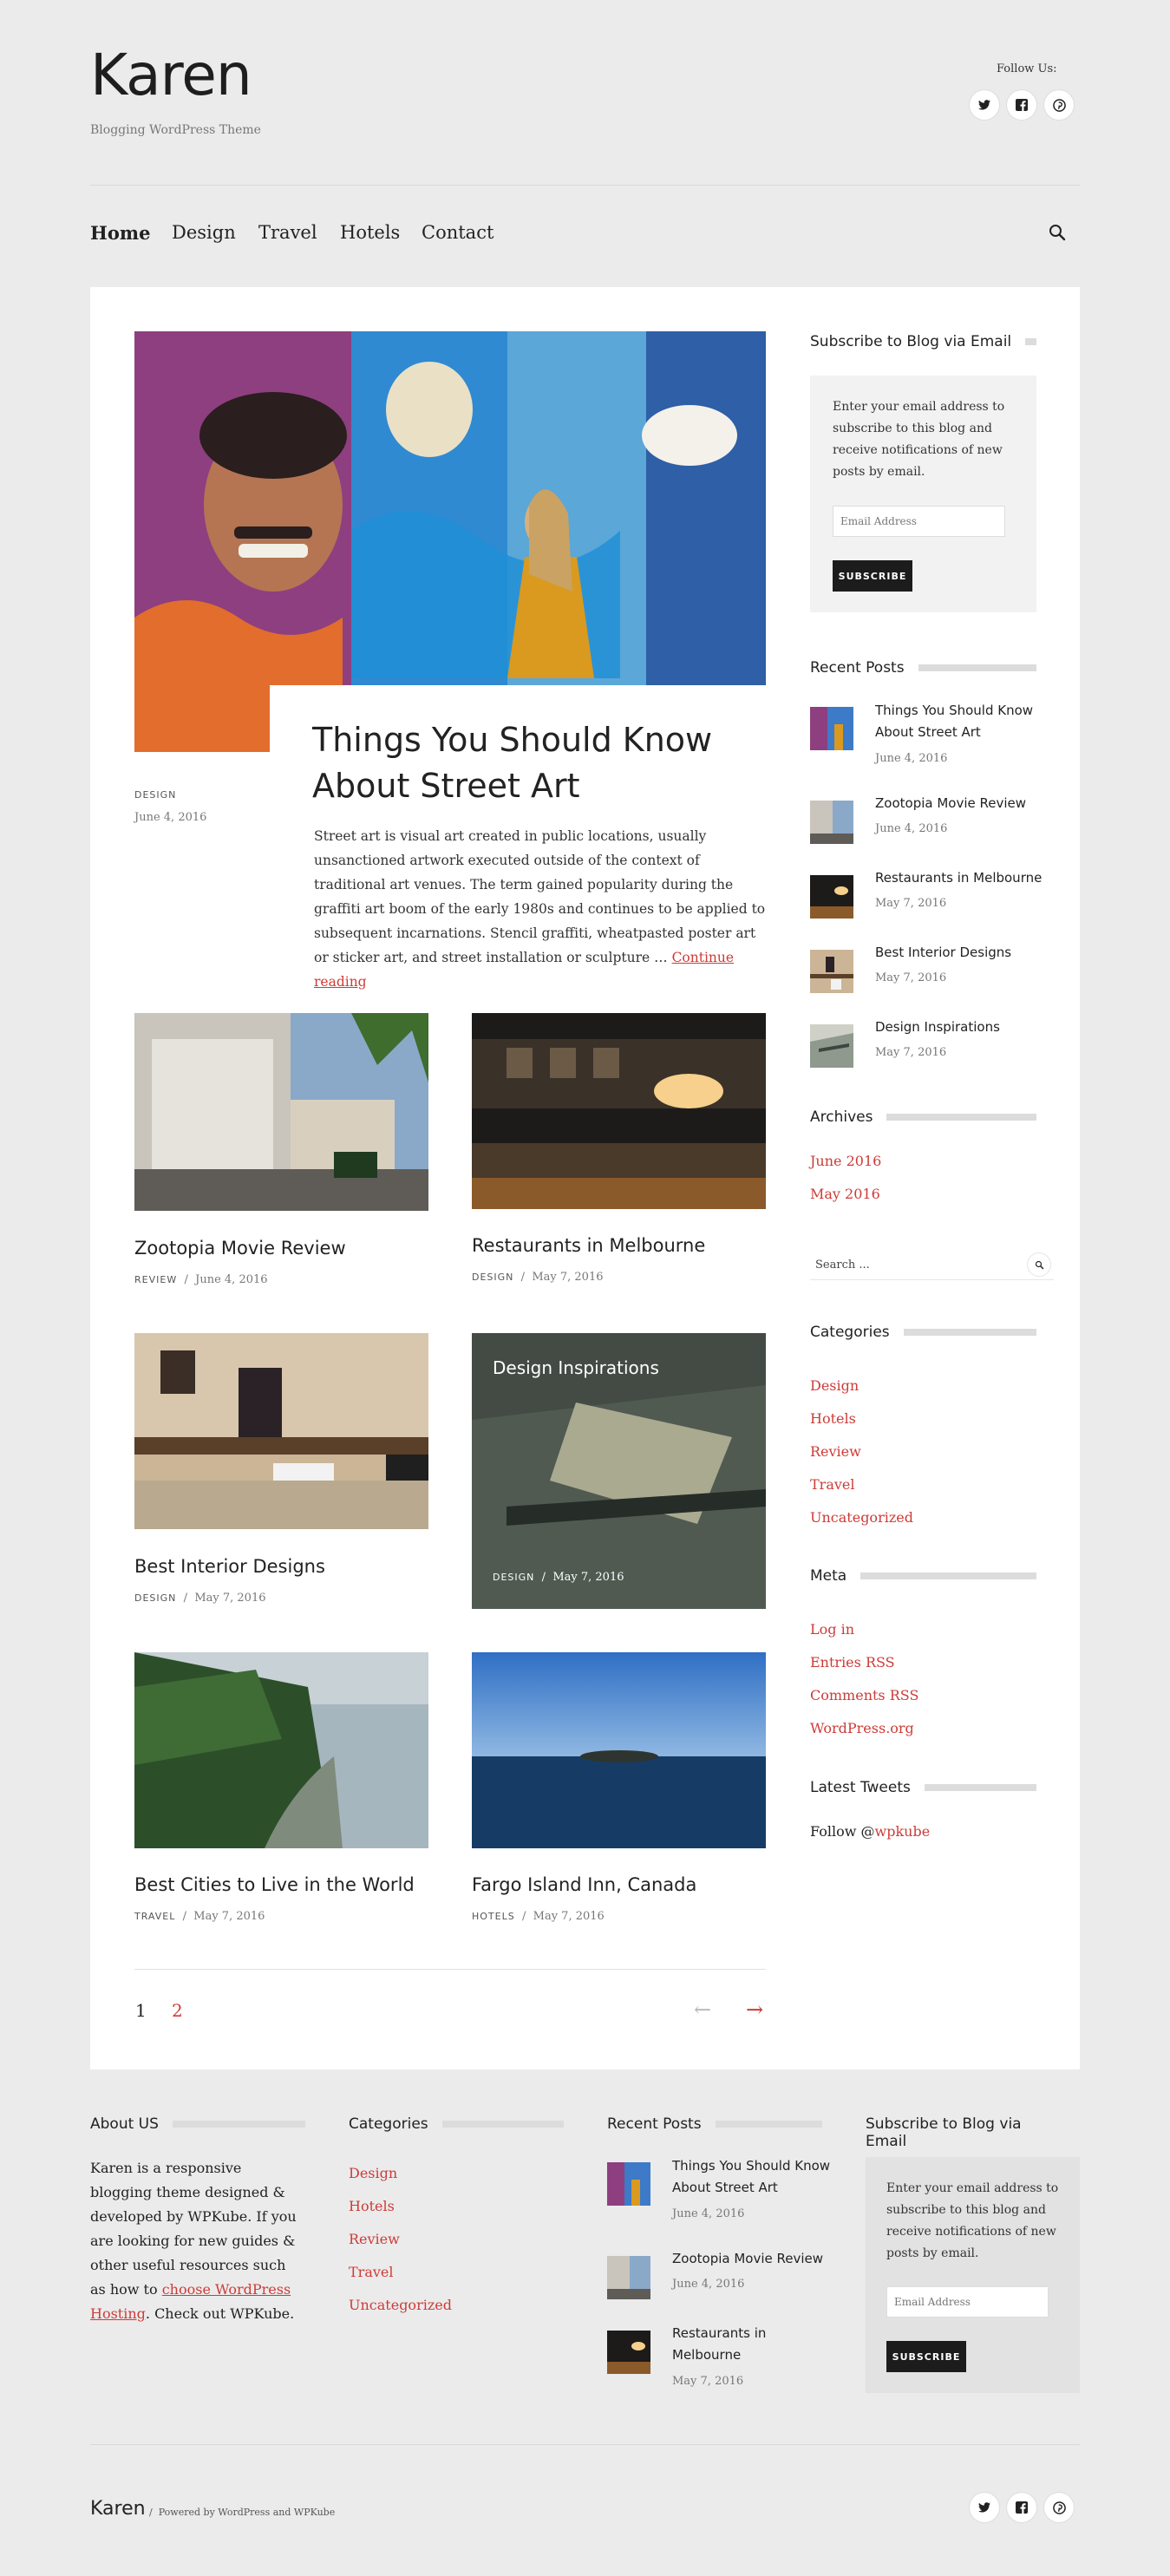  I want to click on footer-twitter-icon, so click(984, 2507).